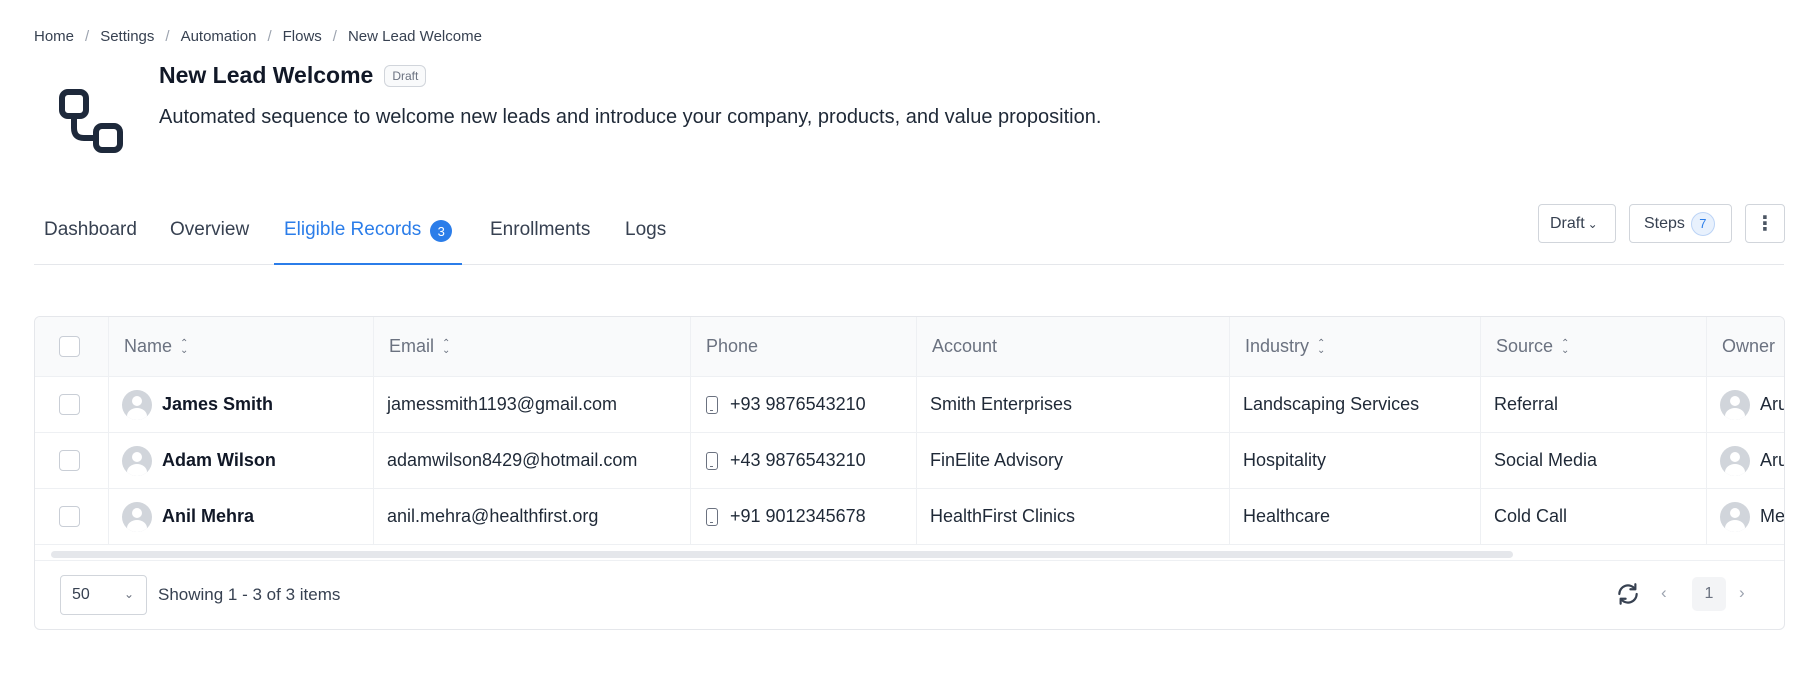 The image size is (1799, 681). I want to click on column-label: Email, so click(412, 346).